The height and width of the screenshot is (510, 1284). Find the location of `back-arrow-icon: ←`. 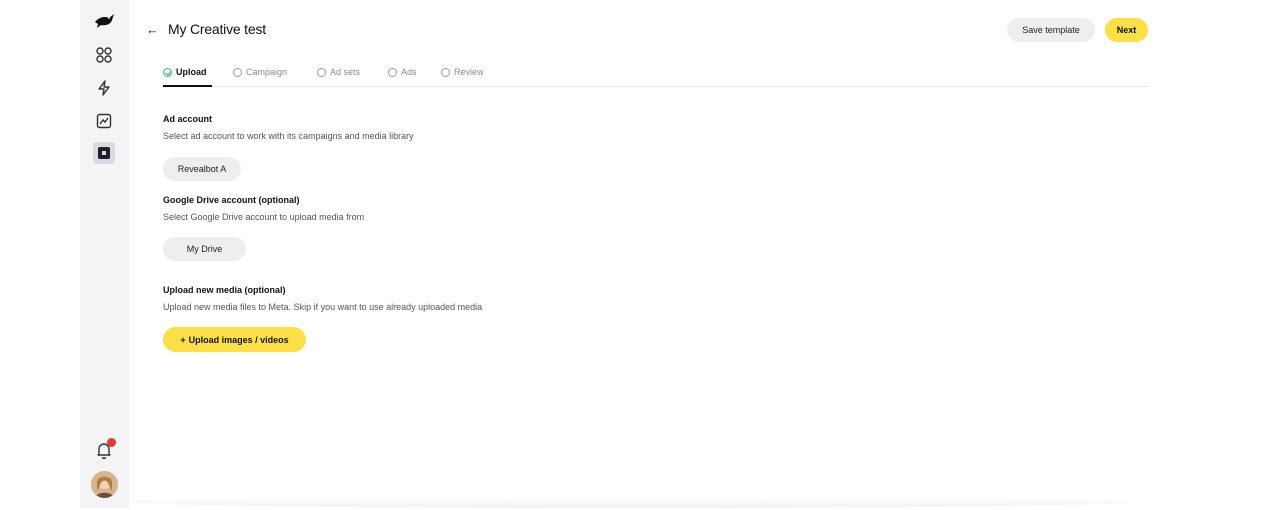

back-arrow-icon: ← is located at coordinates (152, 29).